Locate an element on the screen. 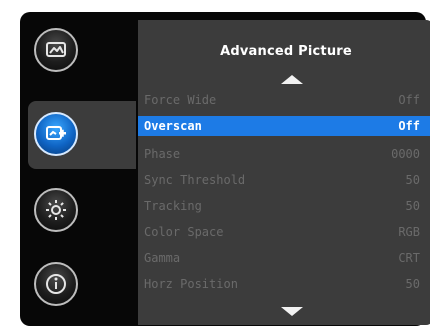  row-label: Horz Position is located at coordinates (191, 284).